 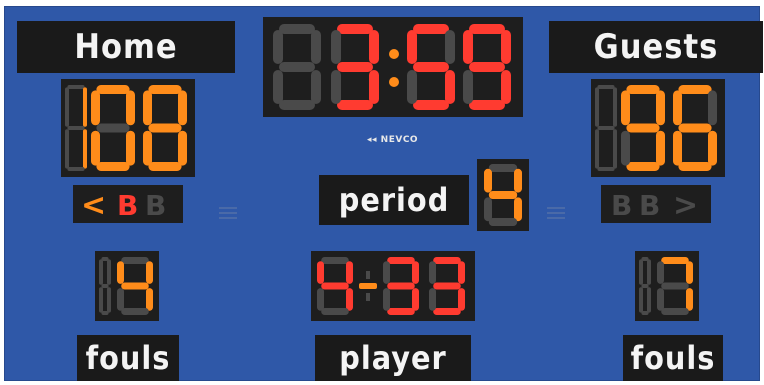 I want to click on clock-seconds-tens, so click(x=431, y=67).